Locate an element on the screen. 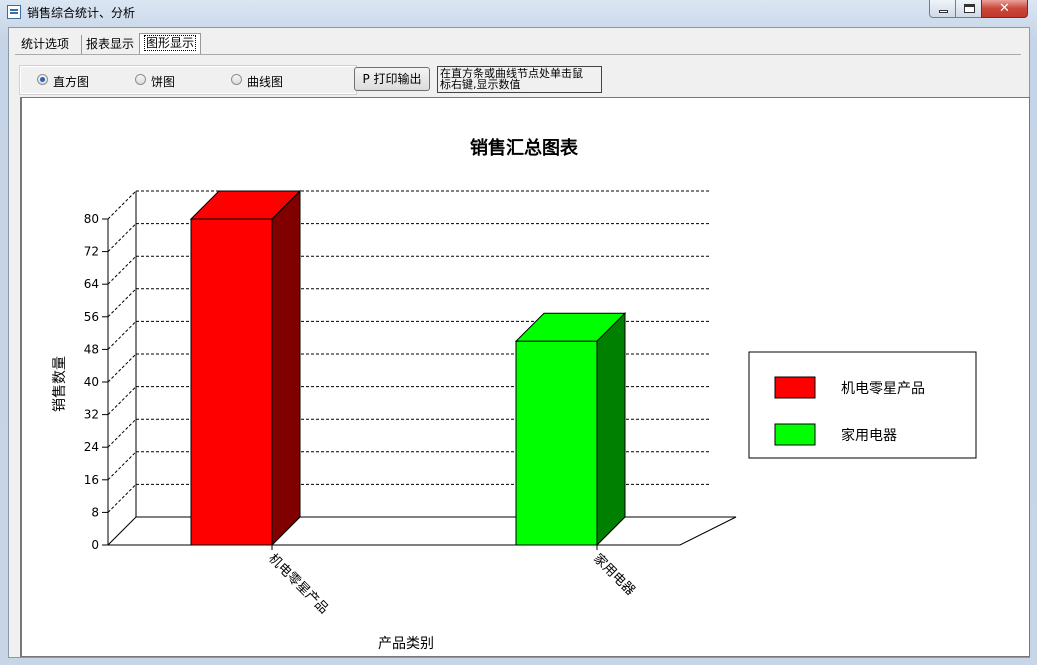 Image resolution: width=1037 pixels, height=665 pixels. radio-dot-selected is located at coordinates (42, 79).